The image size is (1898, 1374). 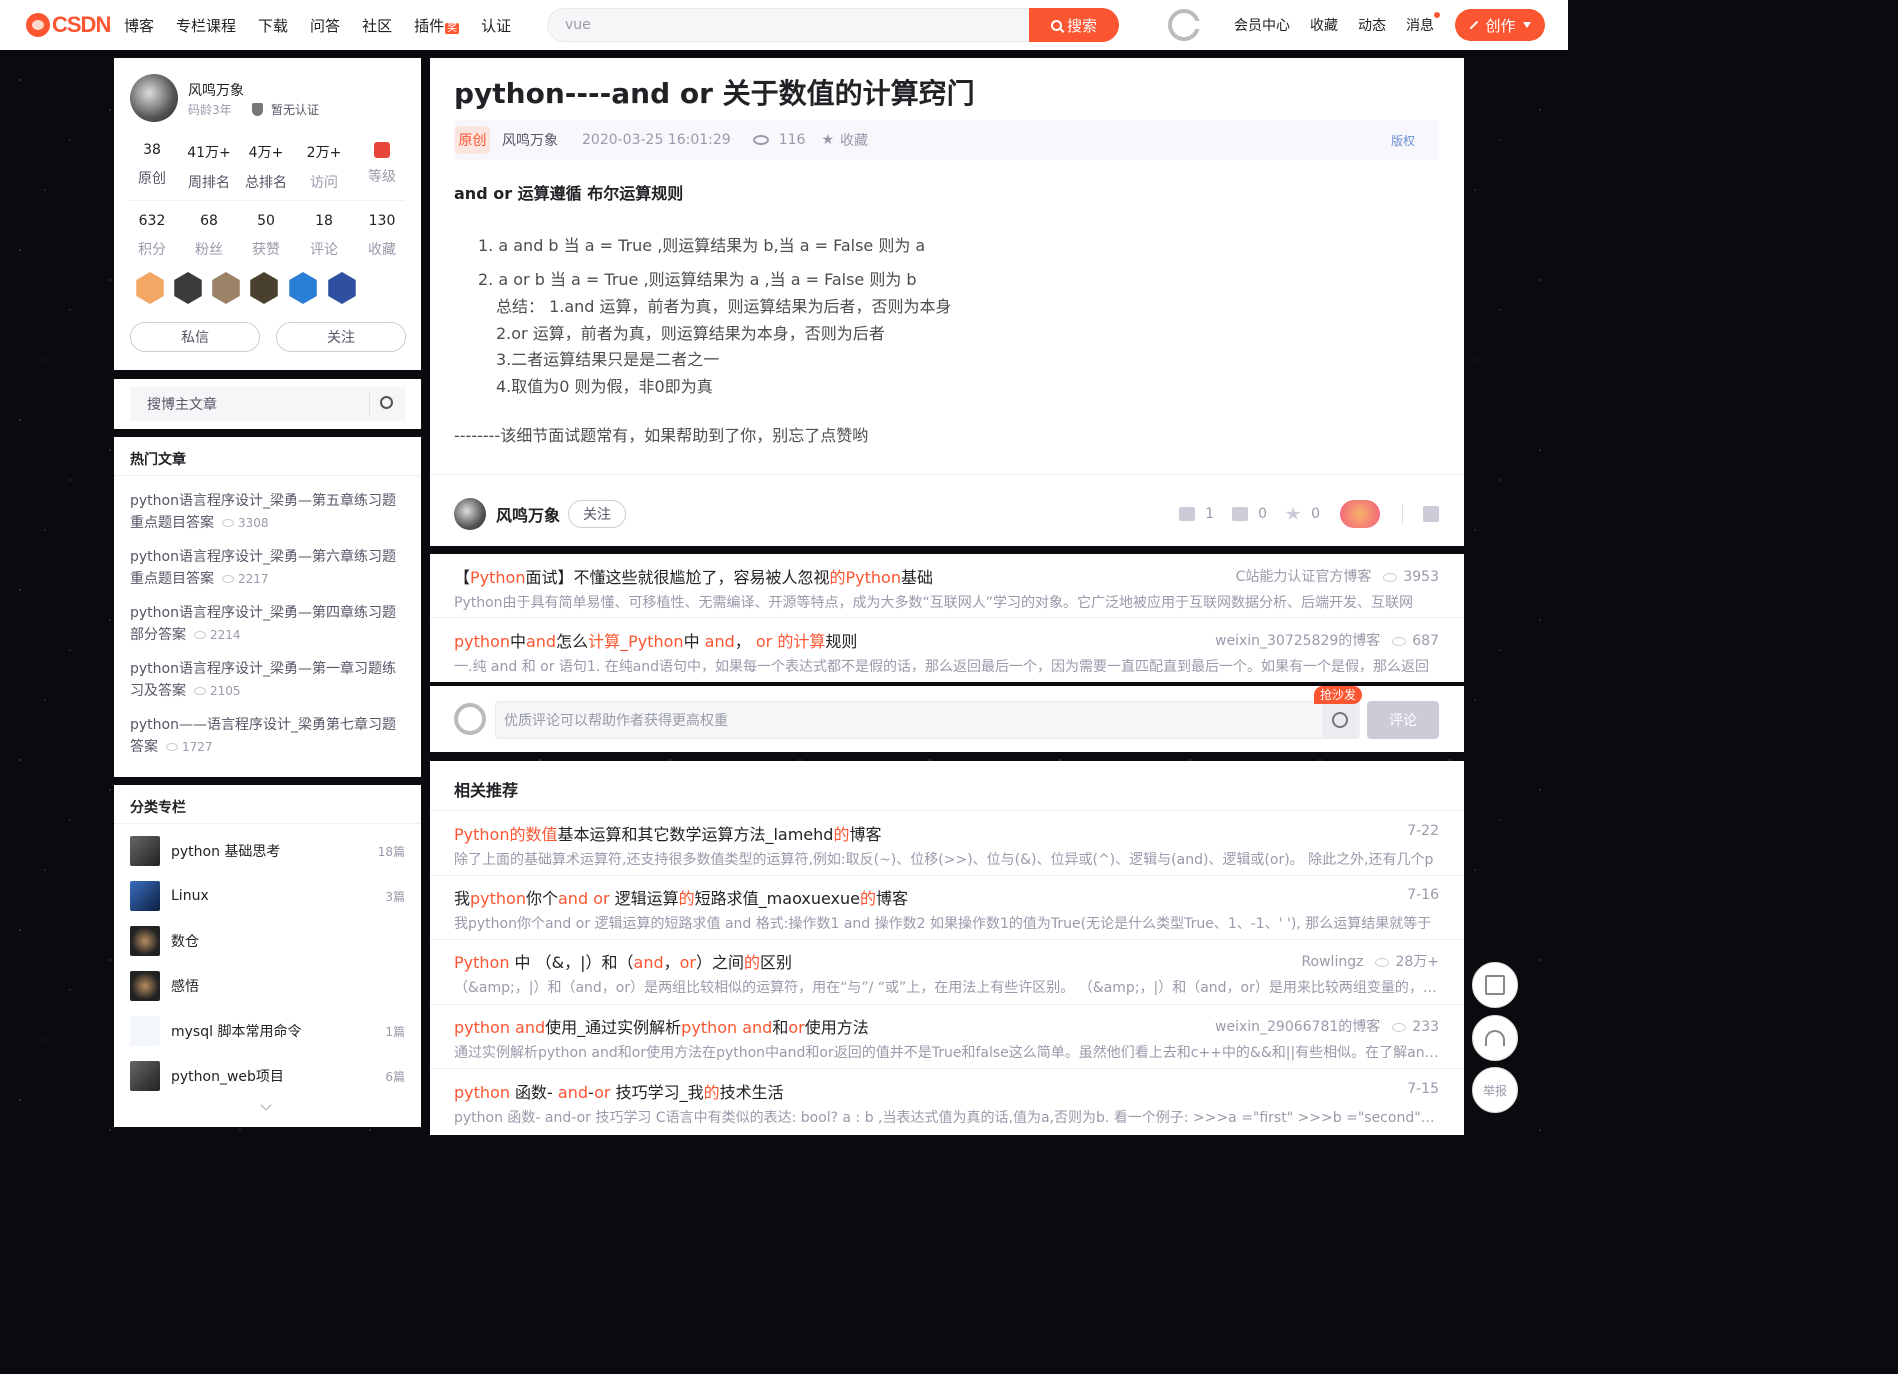 I want to click on category-item: python_web项目 6篇, so click(x=267, y=1076).